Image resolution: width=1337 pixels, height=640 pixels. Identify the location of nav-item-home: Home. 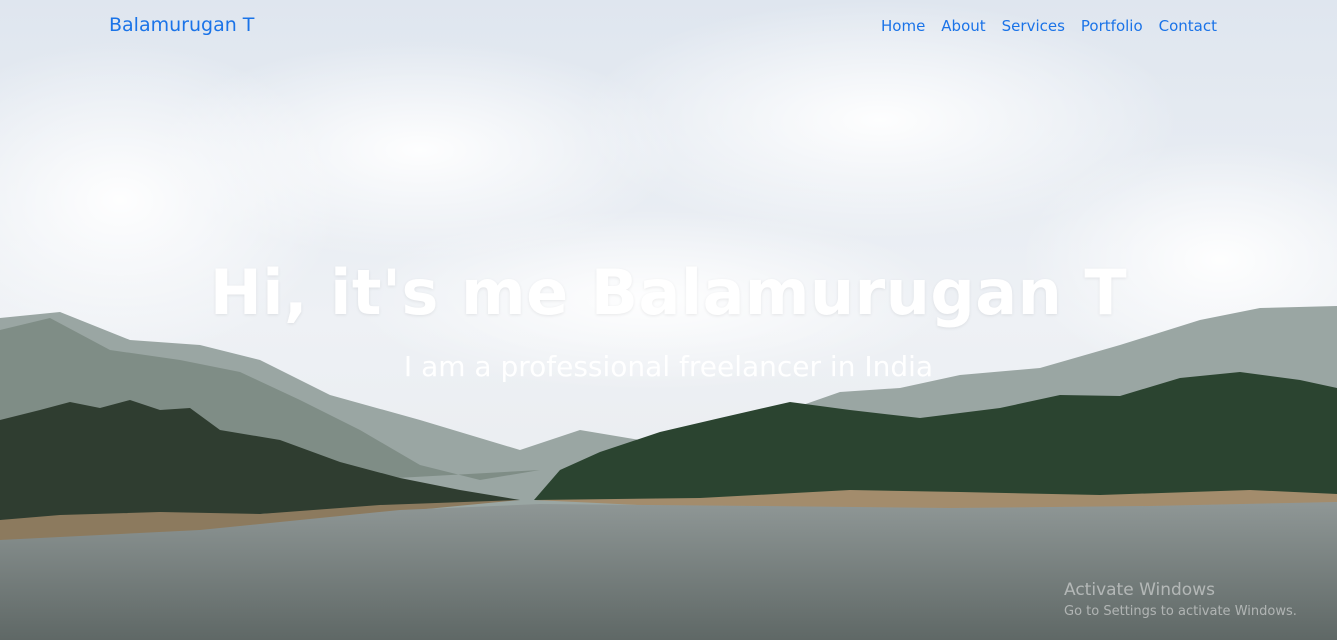
(903, 25).